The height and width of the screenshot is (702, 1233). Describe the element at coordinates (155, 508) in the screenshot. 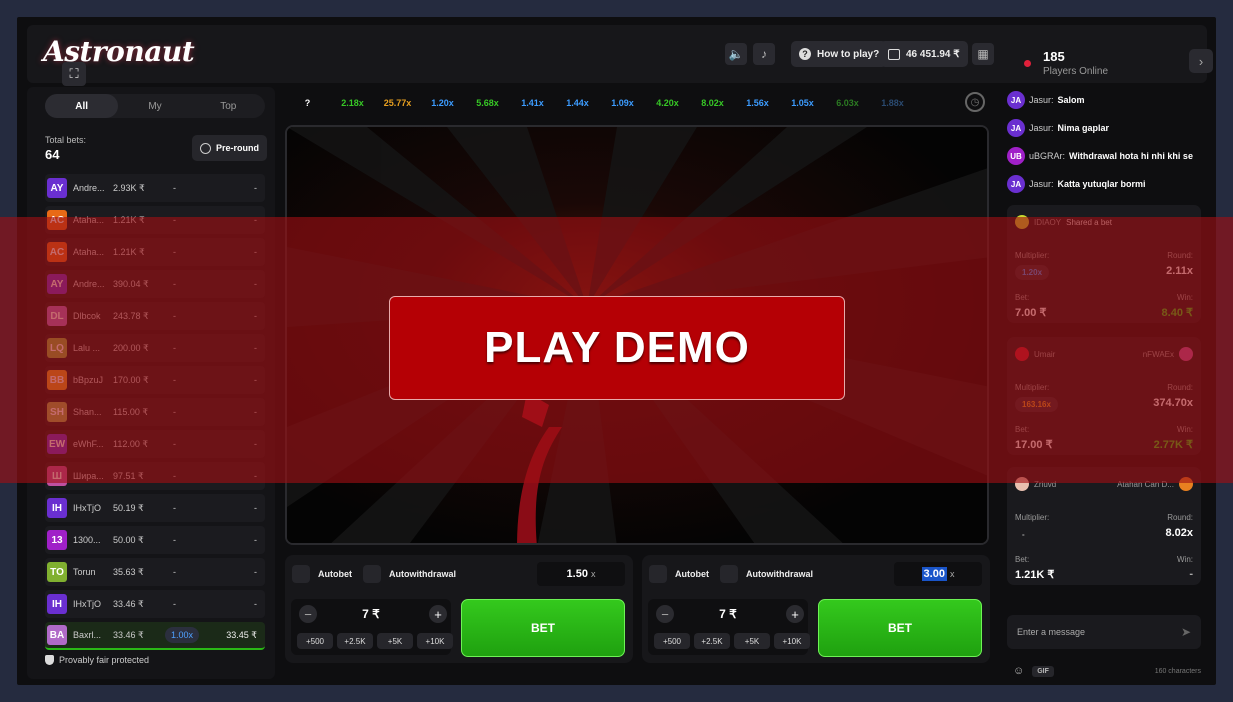

I see `bet-row: IH IHxTjO 50.19 ₹ - -` at that location.